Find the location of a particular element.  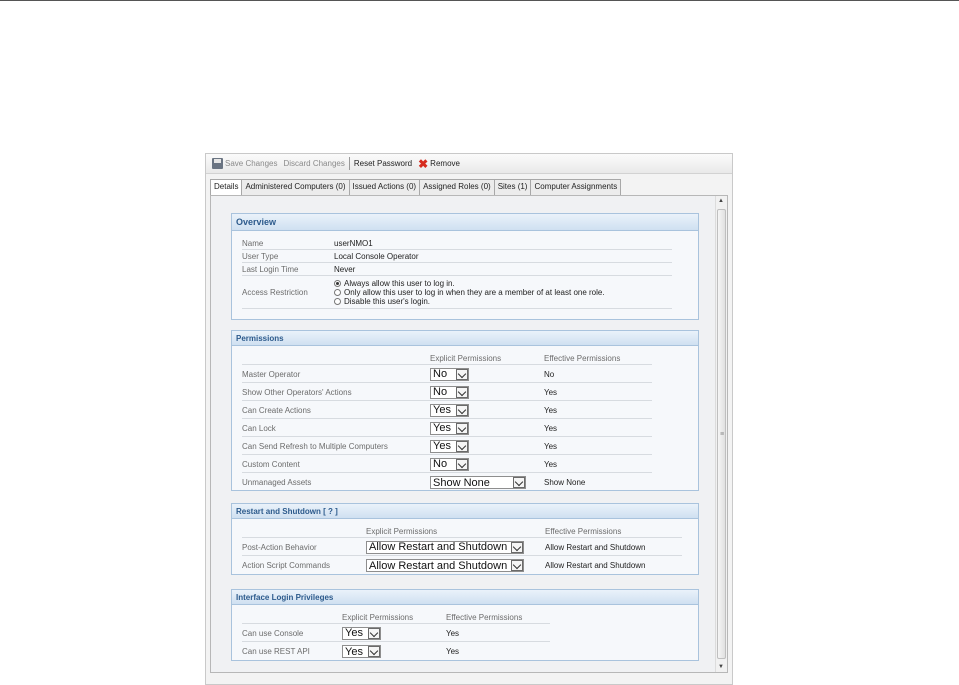

remove-button: ✖ Remove is located at coordinates (439, 164).